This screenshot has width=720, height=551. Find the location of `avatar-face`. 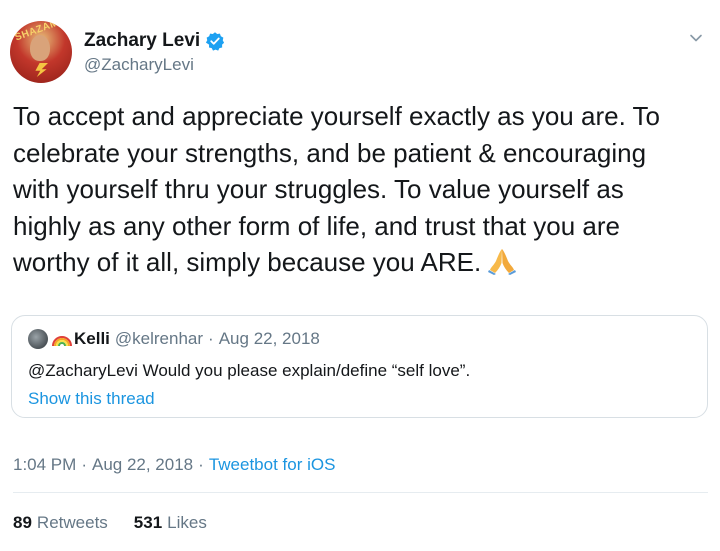

avatar-face is located at coordinates (40, 48).